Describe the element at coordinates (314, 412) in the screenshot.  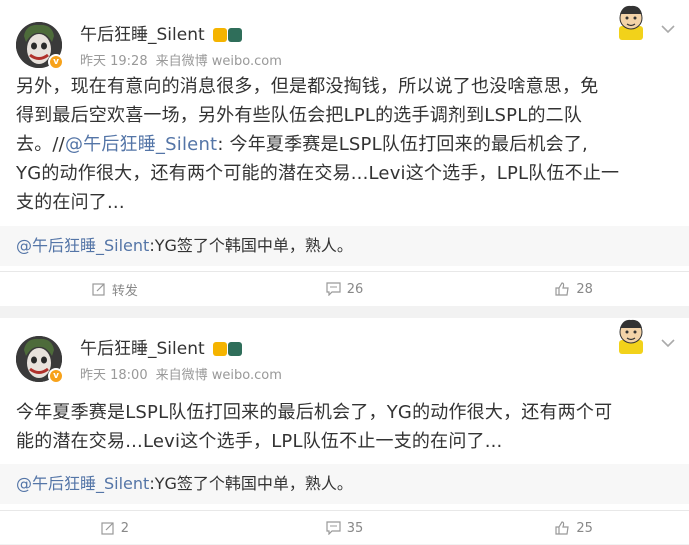
I see `post-text-line: 今年夏季赛是LSPL队伍打回来的最后机会了，YG的动作很大，还有两个可` at that location.